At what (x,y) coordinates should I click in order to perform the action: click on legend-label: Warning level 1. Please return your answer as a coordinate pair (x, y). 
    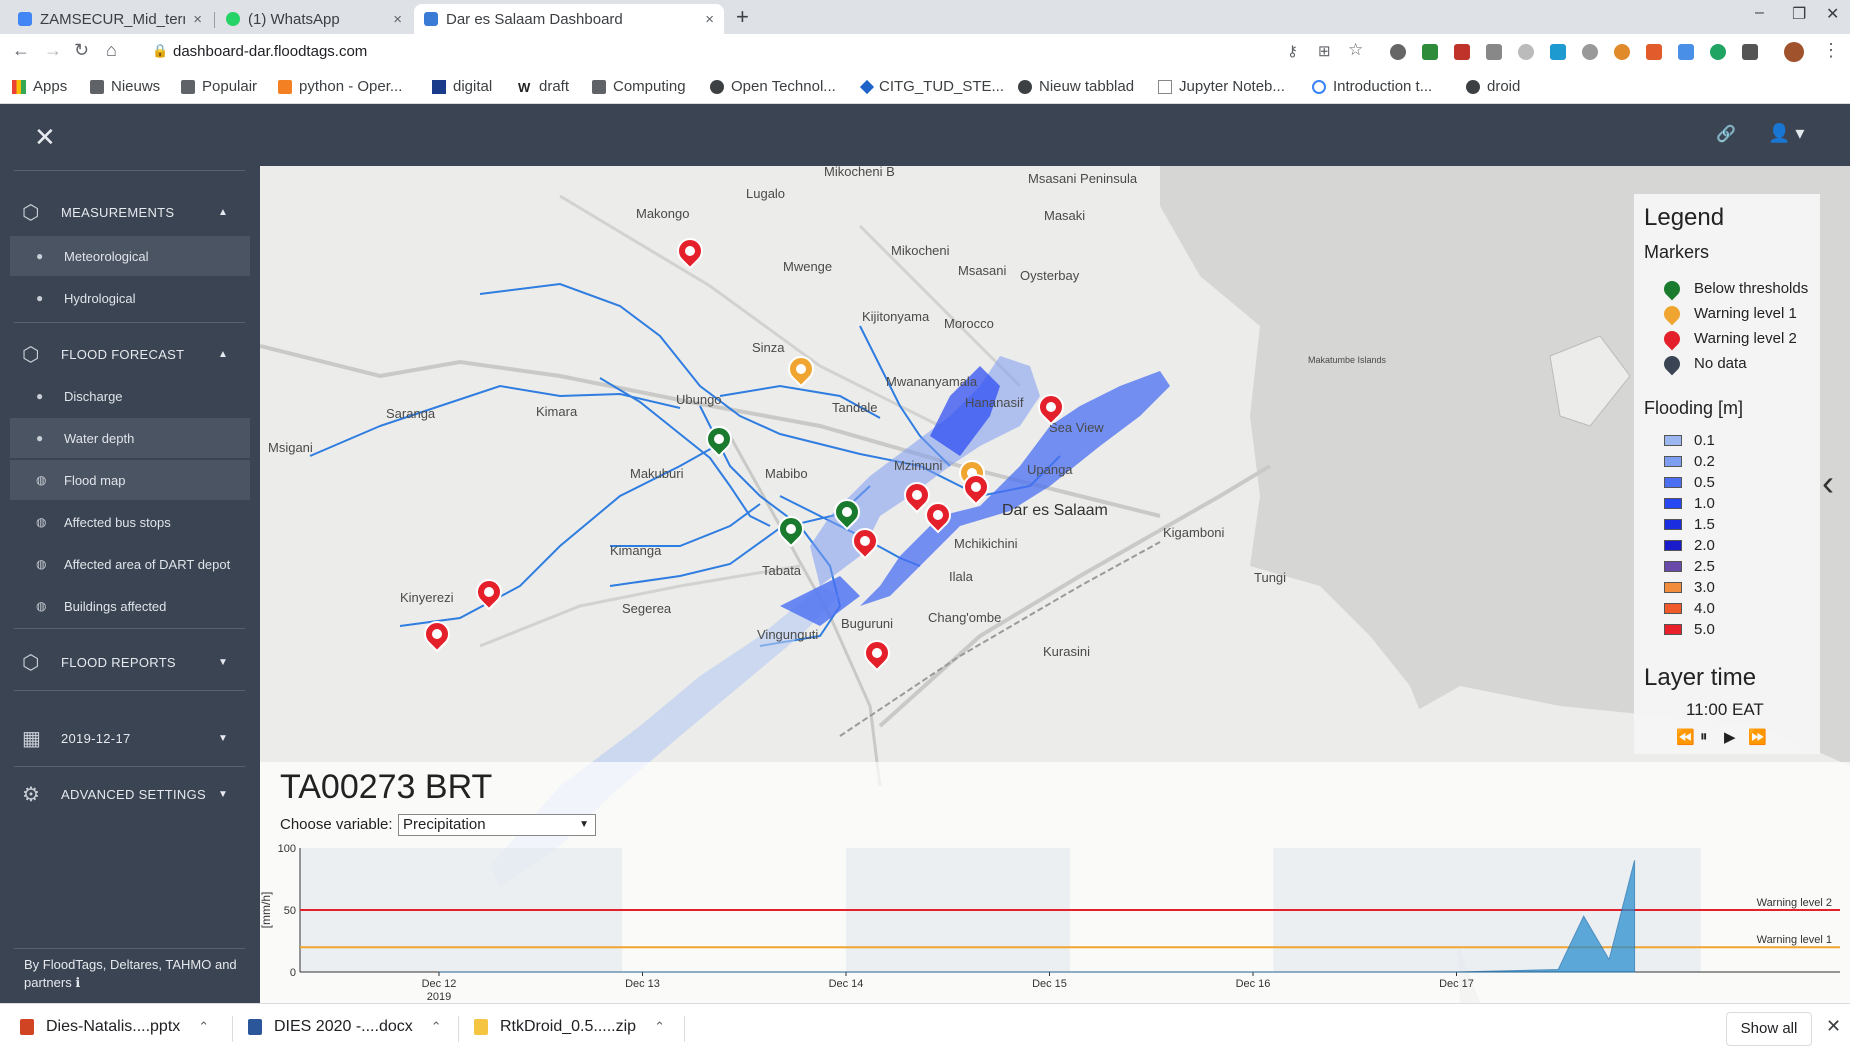
    Looking at the image, I should click on (1745, 313).